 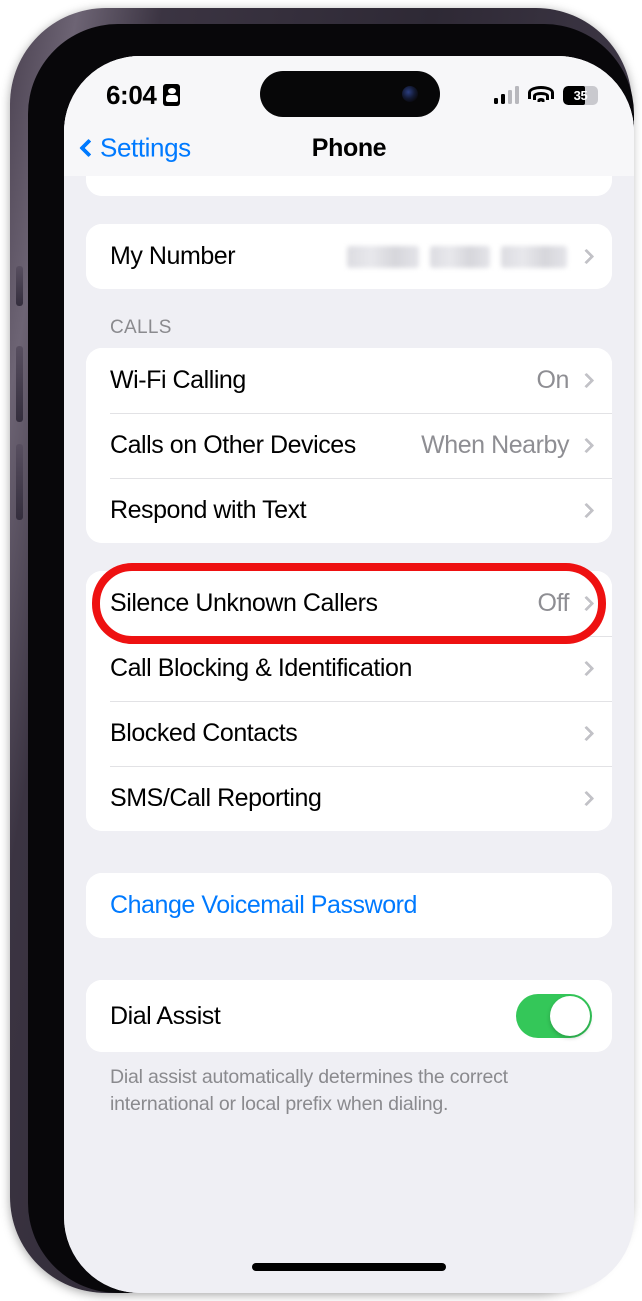 I want to click on row-label: Change Voicemail Password, so click(x=263, y=905).